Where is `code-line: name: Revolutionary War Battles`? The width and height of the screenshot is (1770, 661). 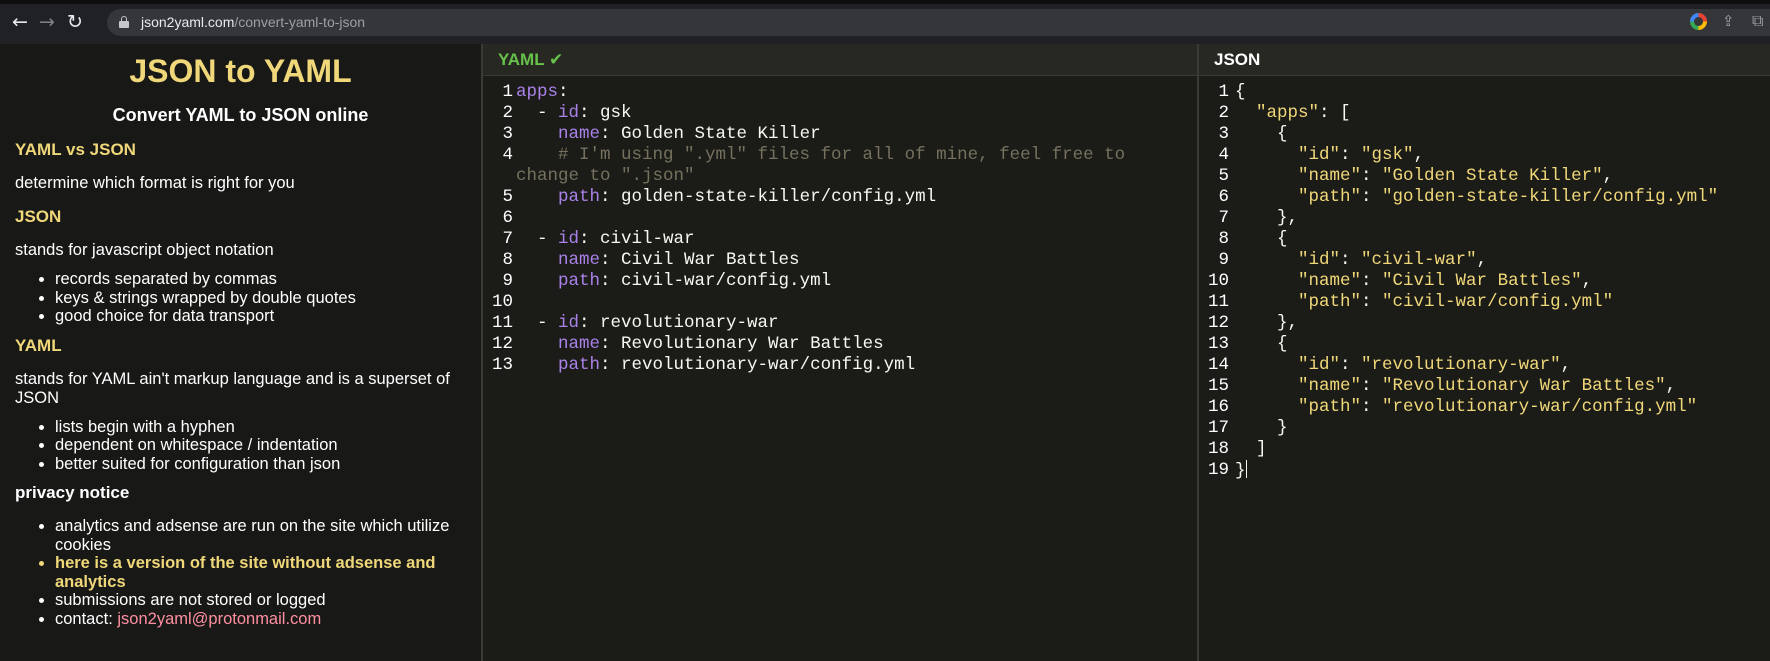 code-line: name: Revolutionary War Battles is located at coordinates (700, 344).